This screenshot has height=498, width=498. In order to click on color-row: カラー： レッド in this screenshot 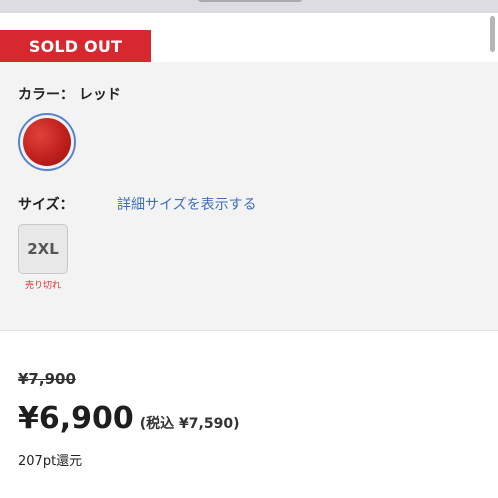, I will do `click(69, 94)`.